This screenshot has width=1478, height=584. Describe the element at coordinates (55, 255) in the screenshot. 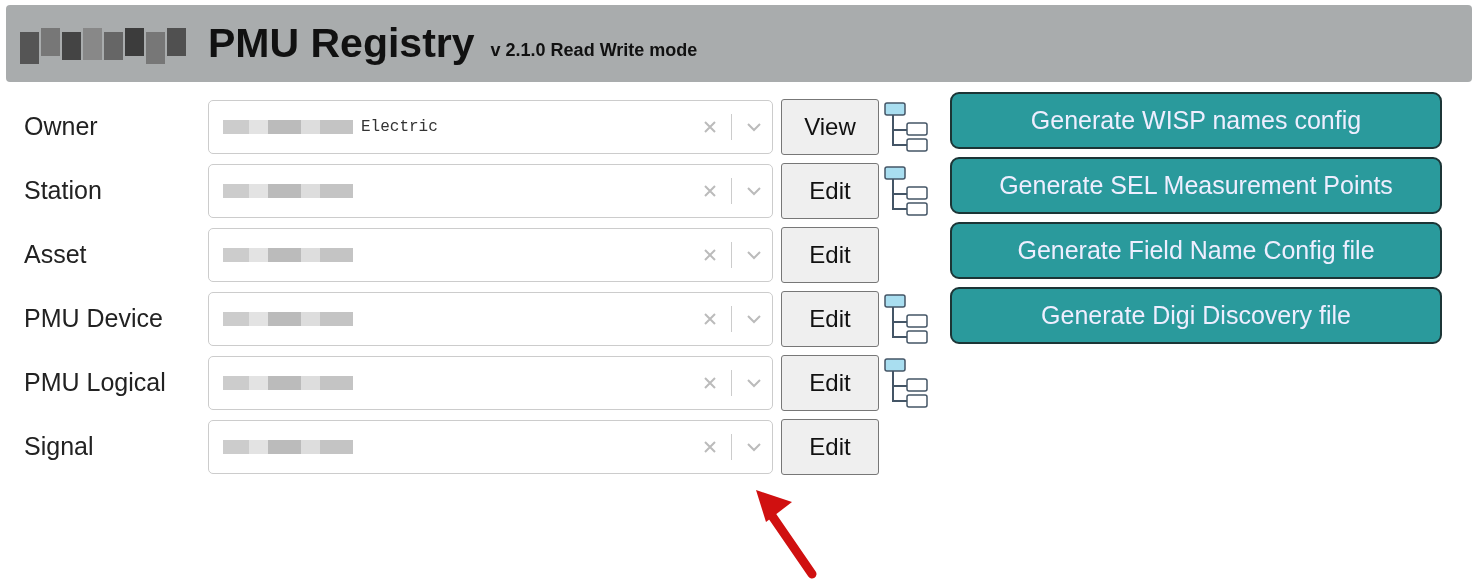

I see `field-label: Asset` at that location.